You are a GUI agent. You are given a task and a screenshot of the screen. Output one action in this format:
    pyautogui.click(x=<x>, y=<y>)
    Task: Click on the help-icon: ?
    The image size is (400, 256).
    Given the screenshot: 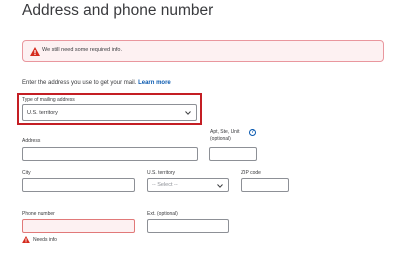 What is the action you would take?
    pyautogui.click(x=252, y=132)
    